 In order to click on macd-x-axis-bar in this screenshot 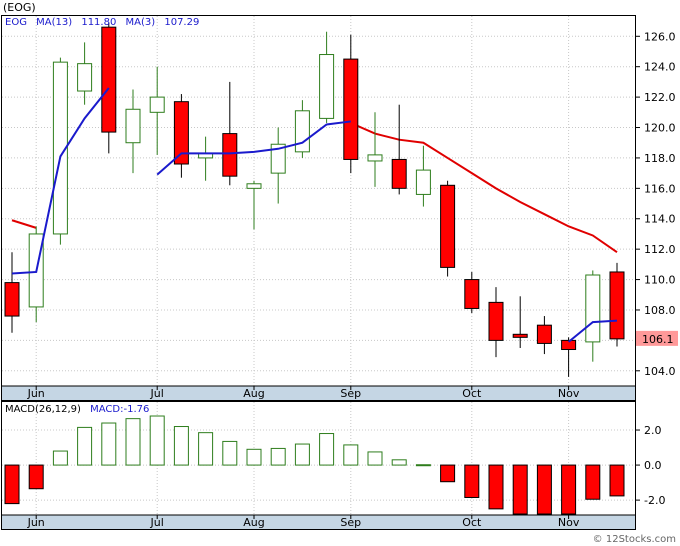, I will do `click(318, 522)`.